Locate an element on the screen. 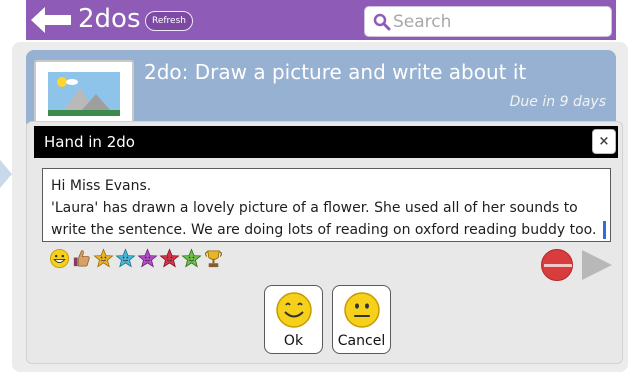 The image size is (632, 381). star-gold-icon is located at coordinates (103, 258).